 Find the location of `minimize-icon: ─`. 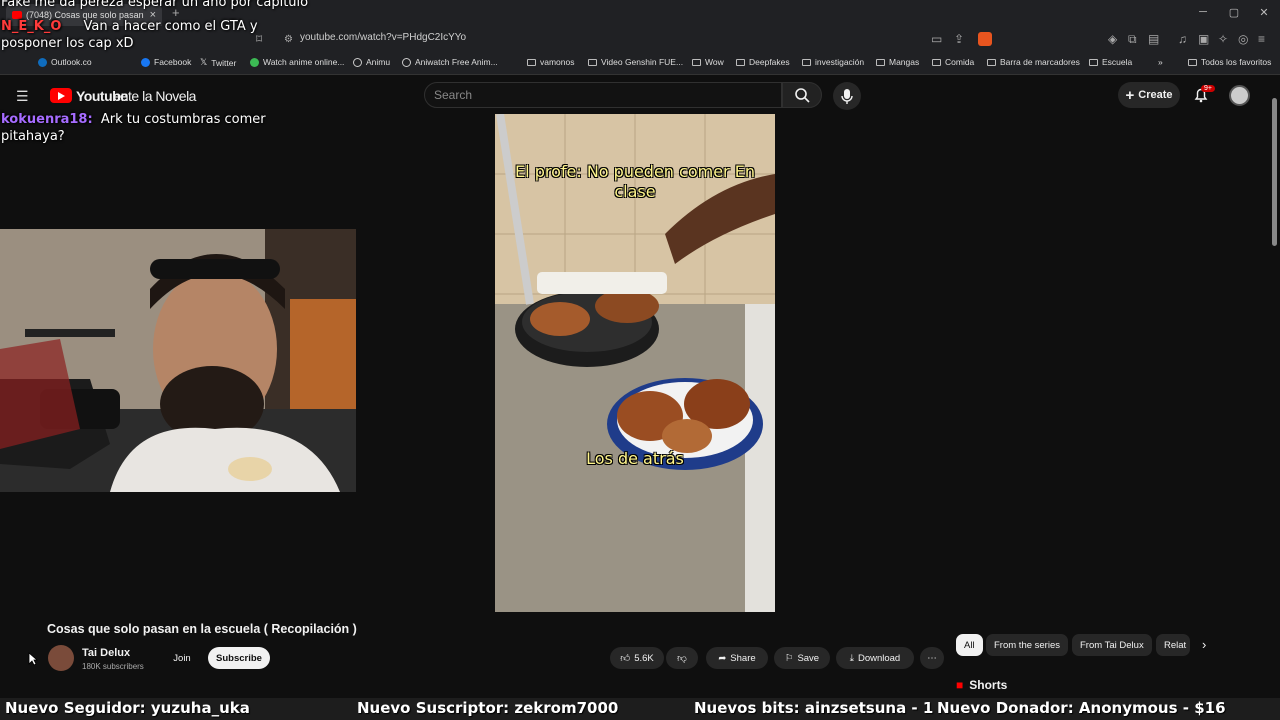

minimize-icon: ─ is located at coordinates (1203, 12).